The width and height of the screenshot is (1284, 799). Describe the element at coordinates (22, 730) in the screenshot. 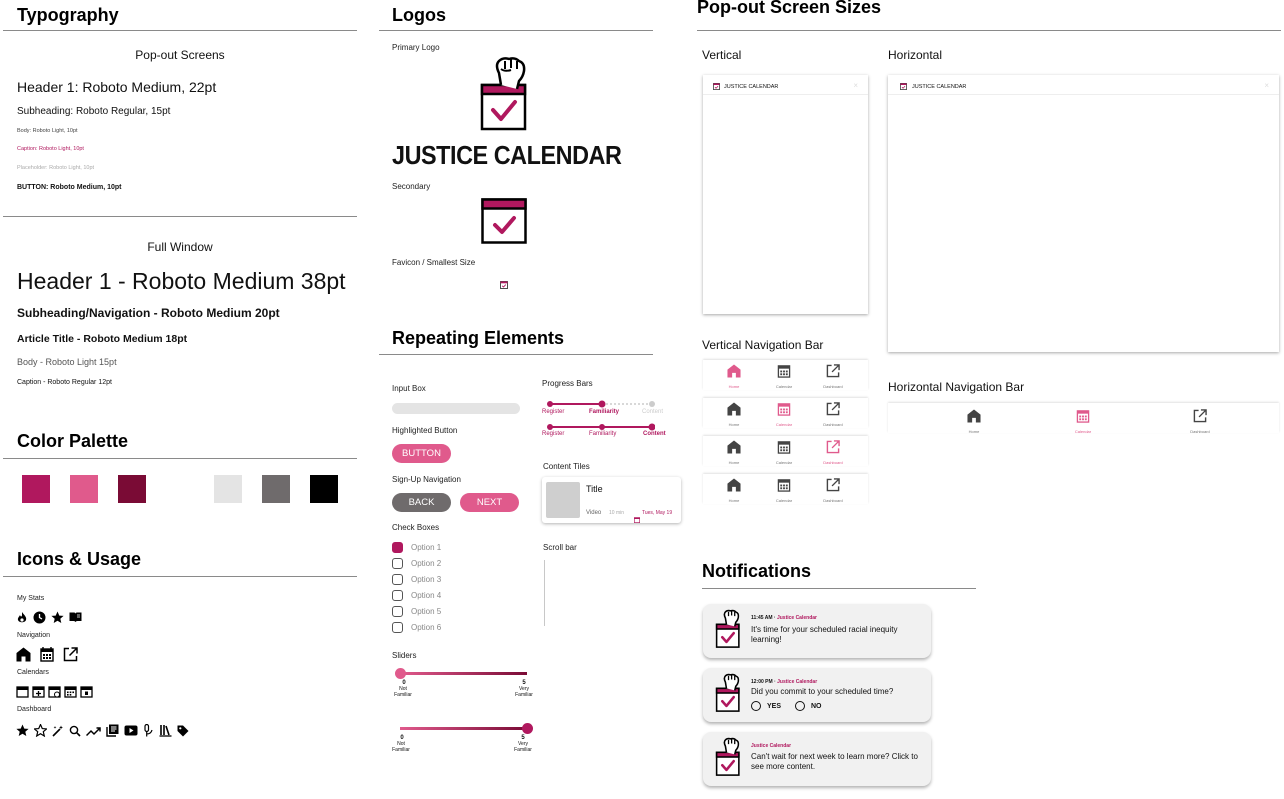

I see `star-filled-icon` at that location.